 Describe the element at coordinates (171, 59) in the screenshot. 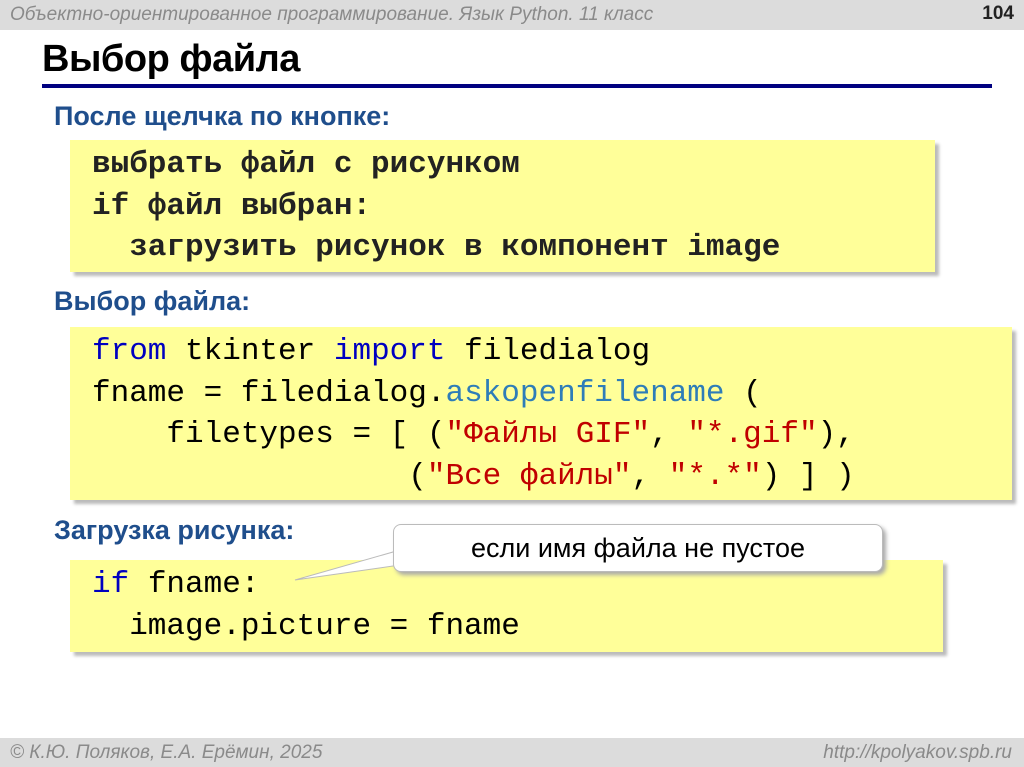

I see `slide-title: Выбор файла` at that location.